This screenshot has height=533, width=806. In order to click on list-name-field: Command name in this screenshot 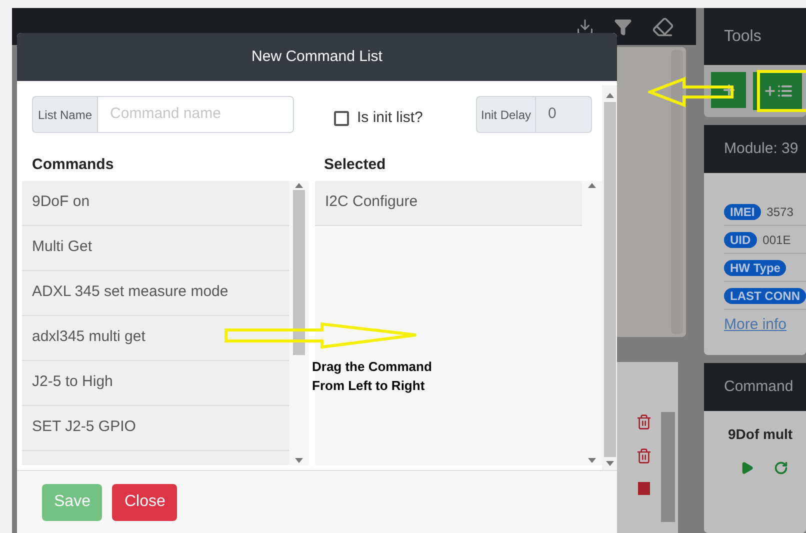, I will do `click(196, 114)`.